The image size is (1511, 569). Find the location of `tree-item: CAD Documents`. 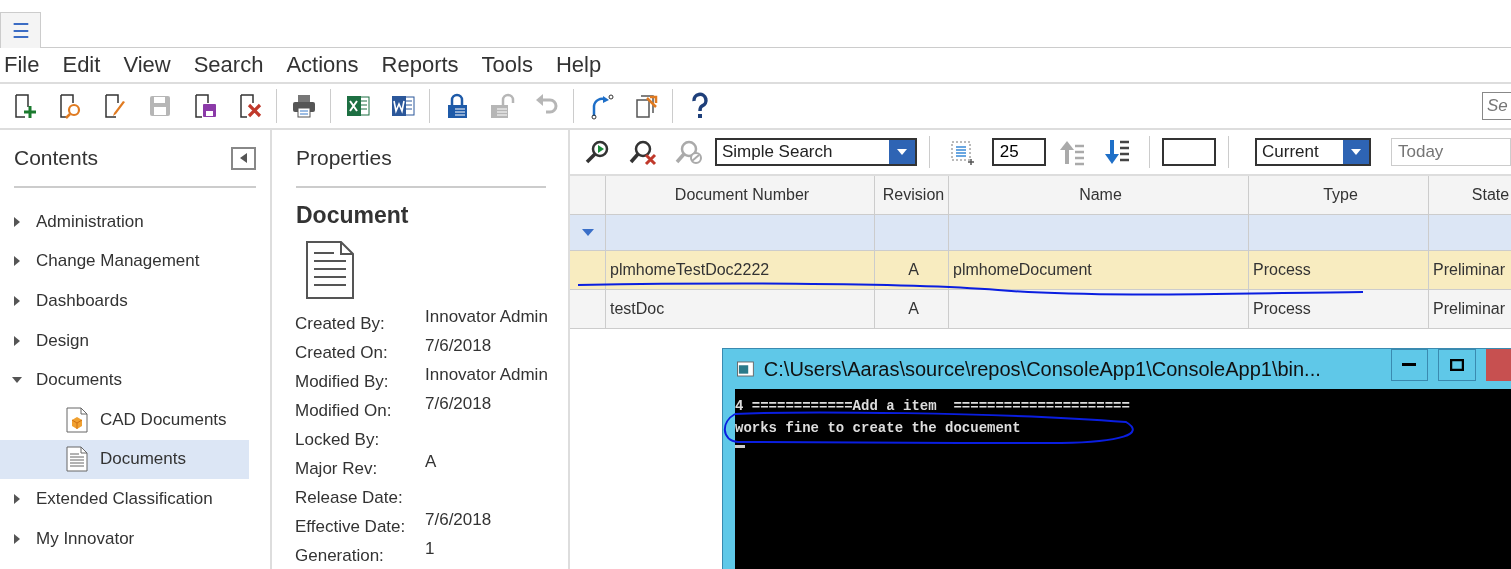

tree-item: CAD Documents is located at coordinates (124, 419).